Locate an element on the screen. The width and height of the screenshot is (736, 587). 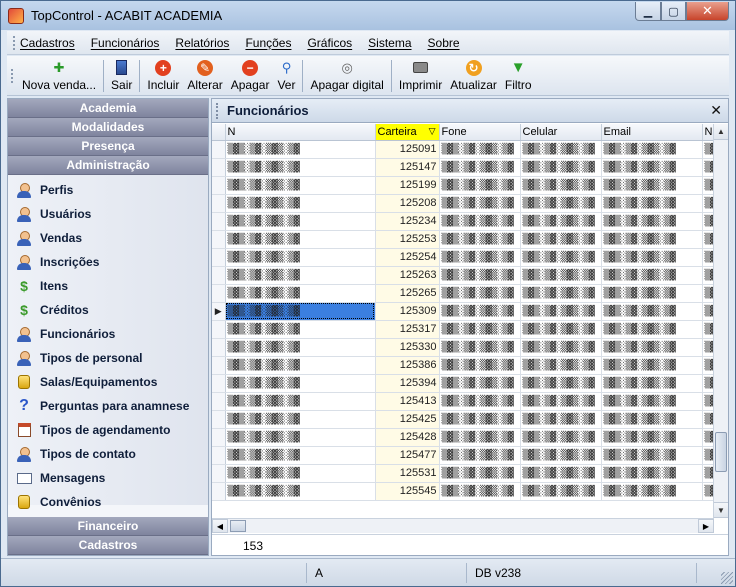
sidebar-item-salas-equipamentos: Salas/Equipamentos is located at coordinates (108, 382).